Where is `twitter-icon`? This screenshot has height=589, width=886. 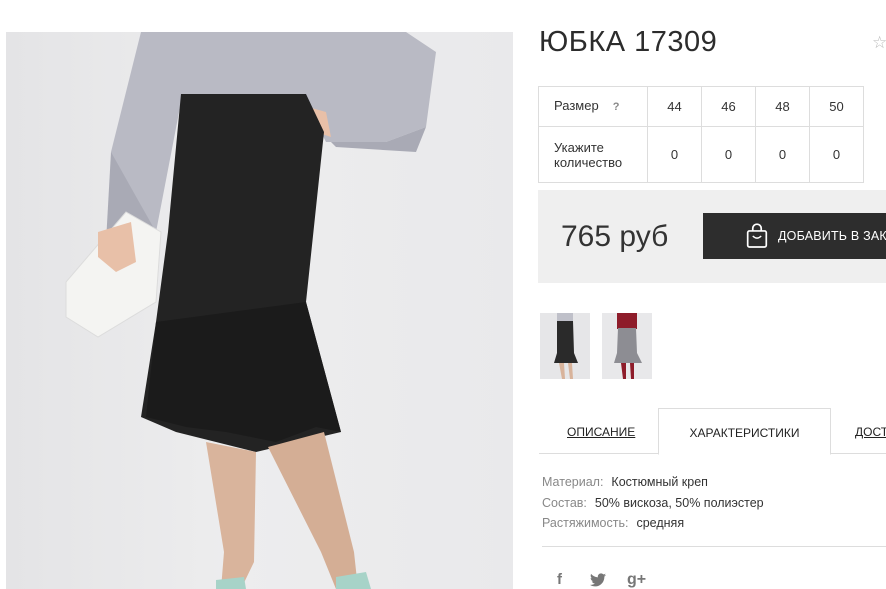 twitter-icon is located at coordinates (598, 580).